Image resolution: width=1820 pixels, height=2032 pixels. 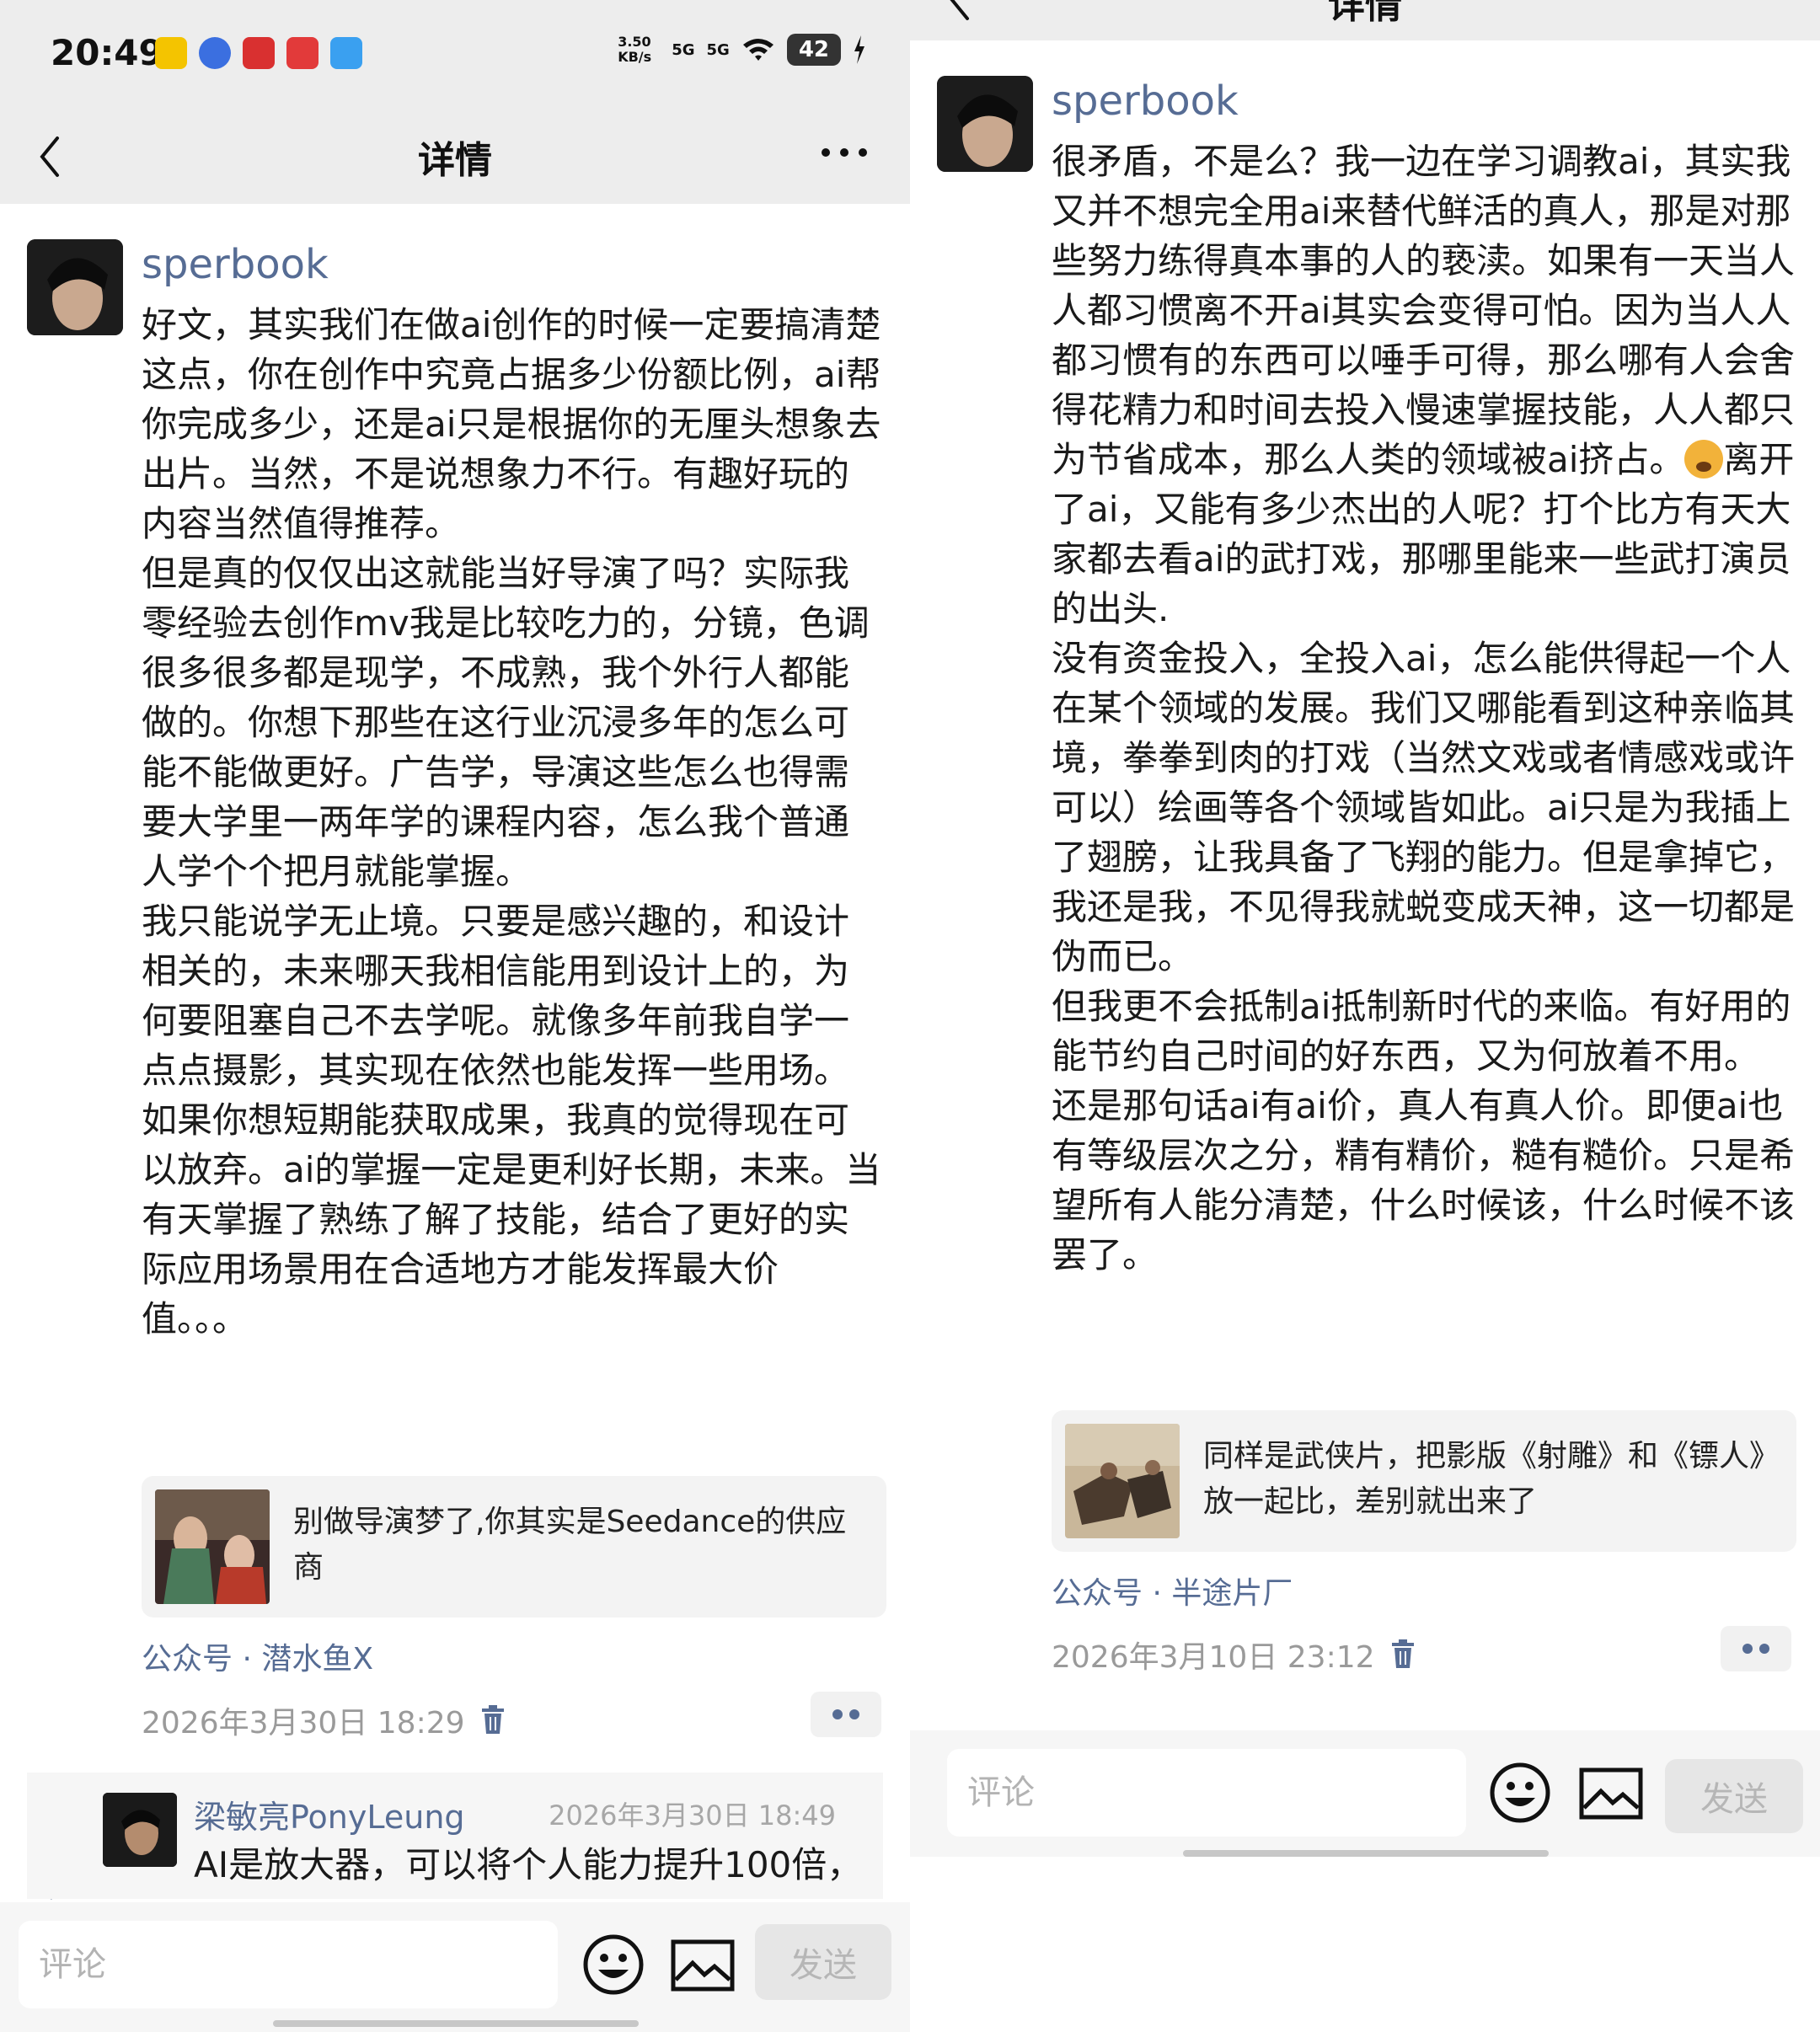 What do you see at coordinates (859, 49) in the screenshot?
I see `charging-icon` at bounding box center [859, 49].